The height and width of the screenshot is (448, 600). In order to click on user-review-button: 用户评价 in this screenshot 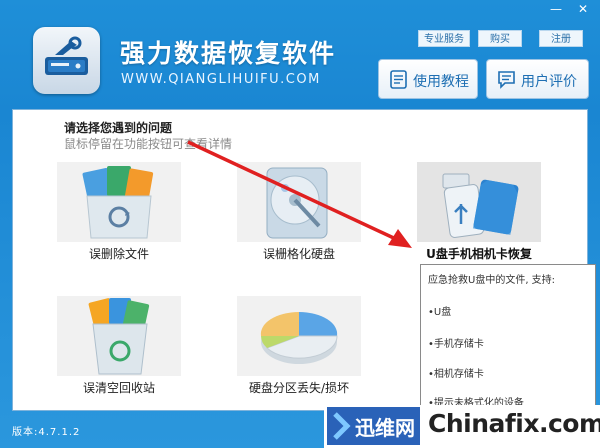, I will do `click(537, 79)`.